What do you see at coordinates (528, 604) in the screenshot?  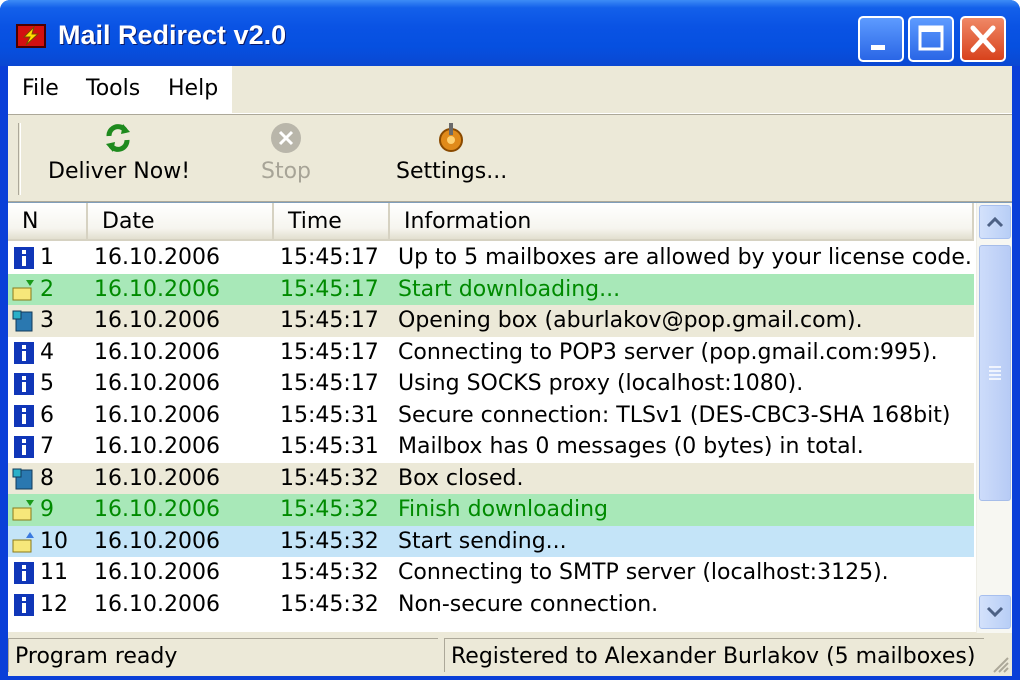 I see `row-information: Non-secure connection.` at bounding box center [528, 604].